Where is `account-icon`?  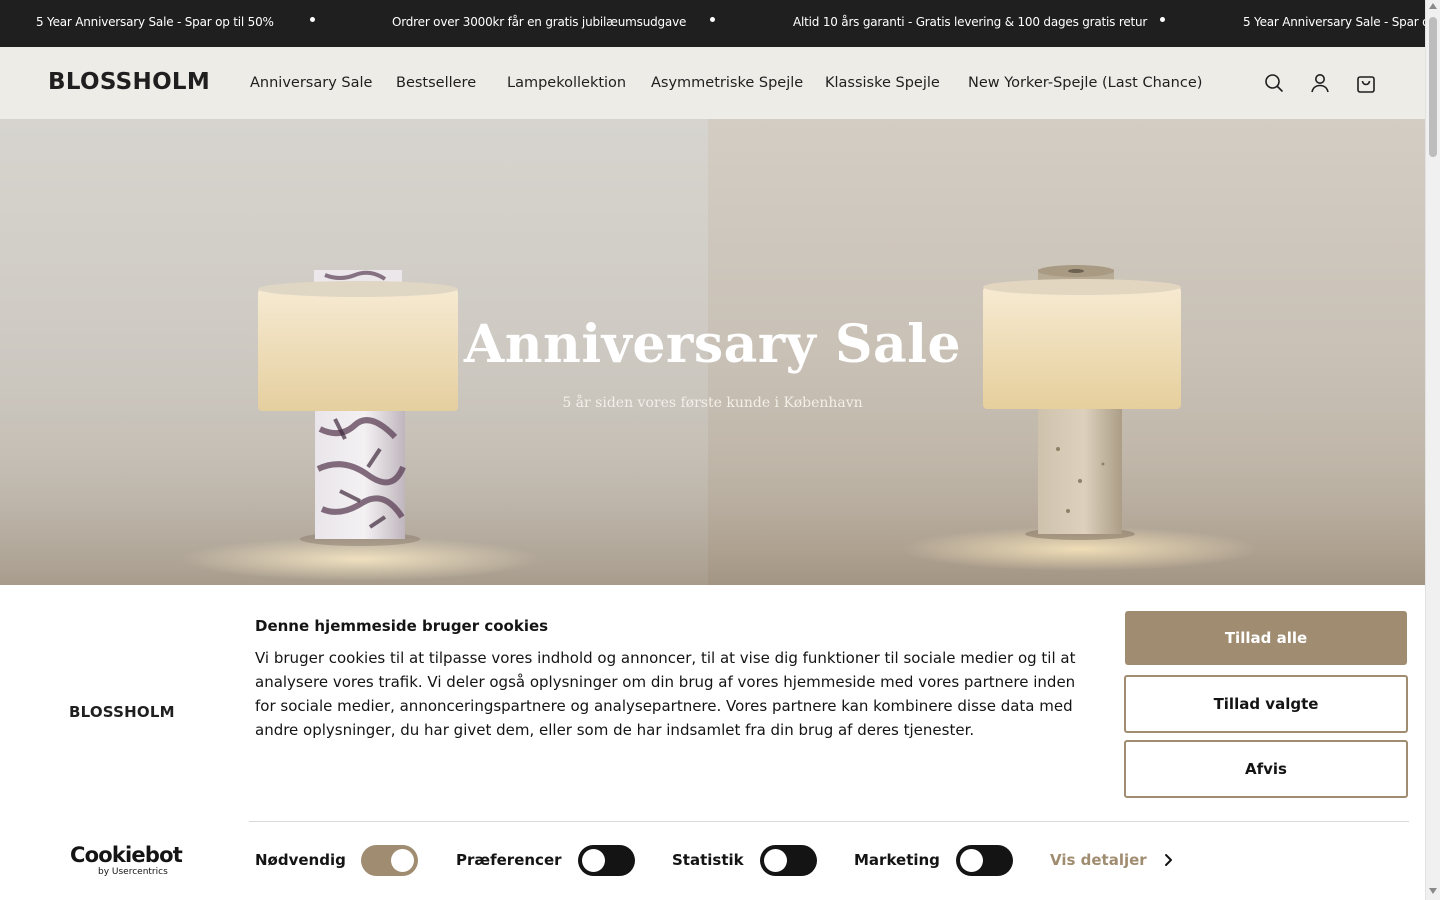 account-icon is located at coordinates (1320, 83).